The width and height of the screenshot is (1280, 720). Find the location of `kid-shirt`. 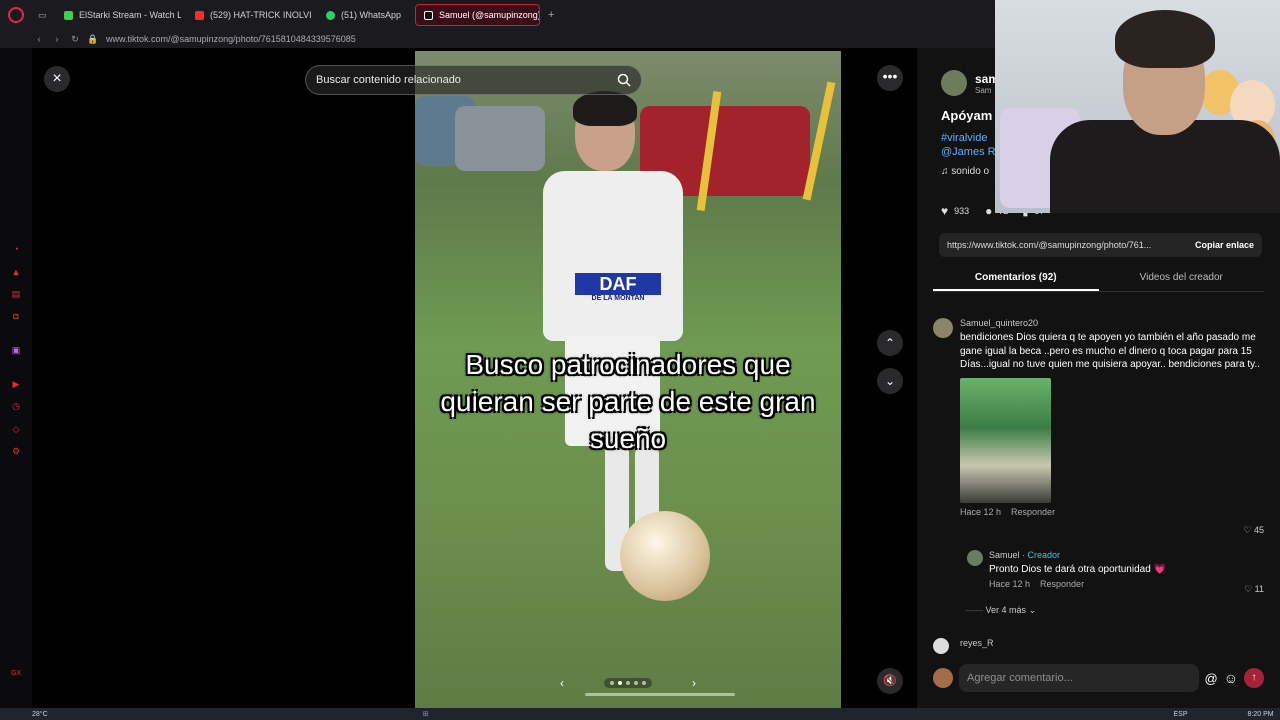

kid-shirt is located at coordinates (613, 256).